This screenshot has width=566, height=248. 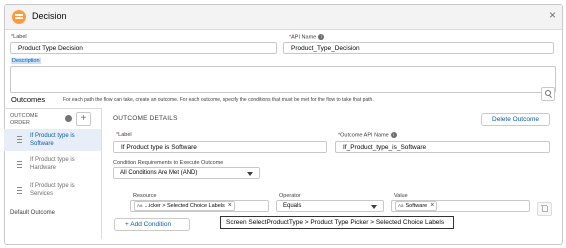 I want to click on resource-input: Aa ...icker > Selected Choice Labels ×, so click(x=199, y=206).